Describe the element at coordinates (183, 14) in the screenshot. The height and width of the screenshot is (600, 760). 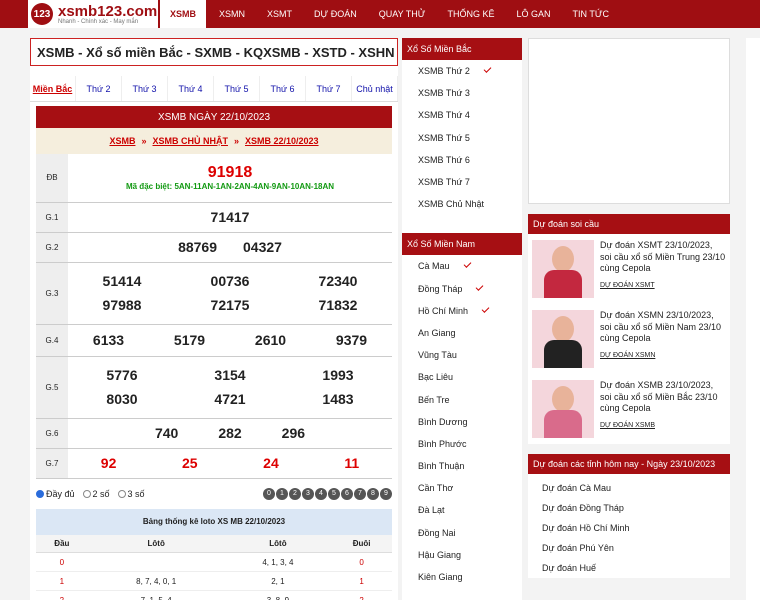
I see `nav-xsmb: XSMB` at that location.